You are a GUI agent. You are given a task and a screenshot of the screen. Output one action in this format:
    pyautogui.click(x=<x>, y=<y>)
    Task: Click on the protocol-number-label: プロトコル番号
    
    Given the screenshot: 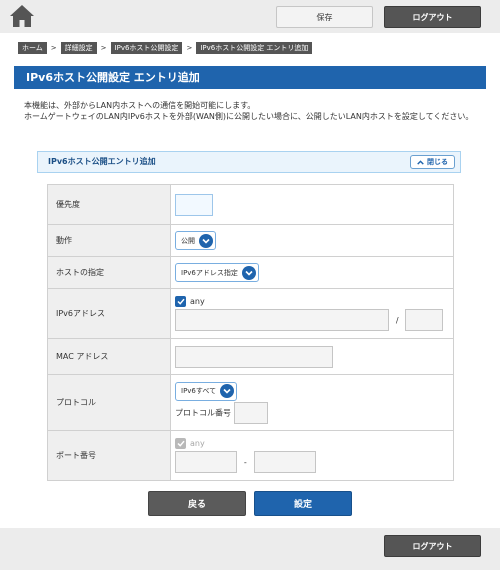 What is the action you would take?
    pyautogui.click(x=203, y=412)
    